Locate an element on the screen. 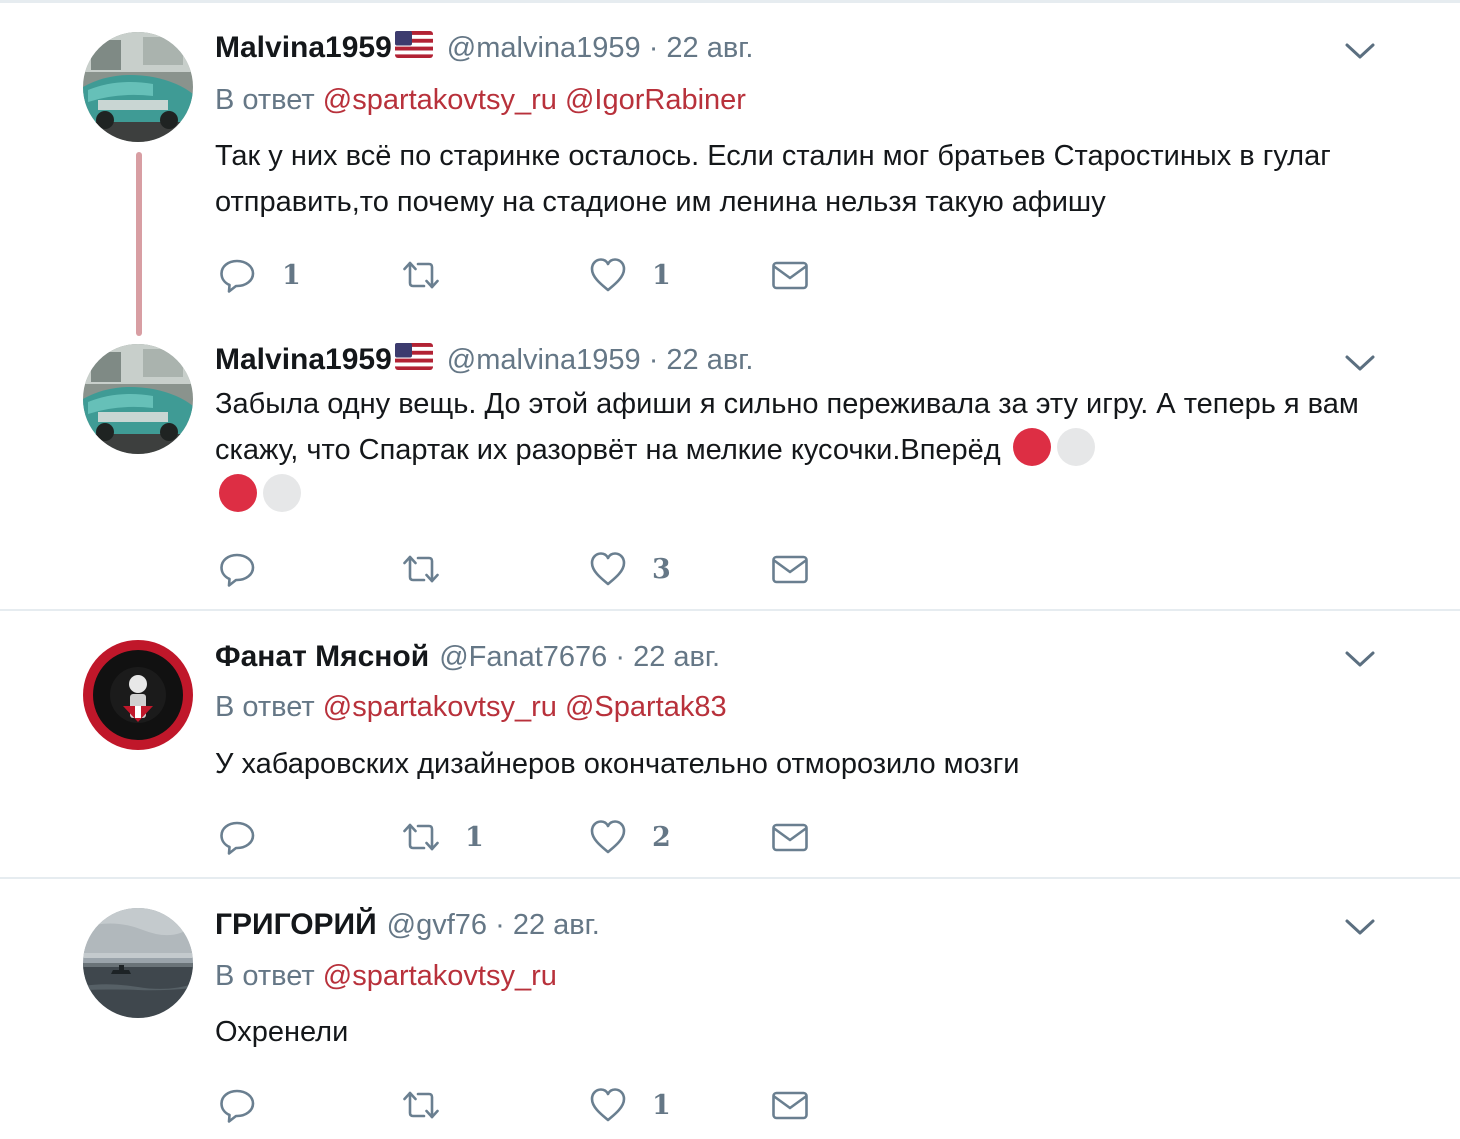  like-count: 3 is located at coordinates (661, 569).